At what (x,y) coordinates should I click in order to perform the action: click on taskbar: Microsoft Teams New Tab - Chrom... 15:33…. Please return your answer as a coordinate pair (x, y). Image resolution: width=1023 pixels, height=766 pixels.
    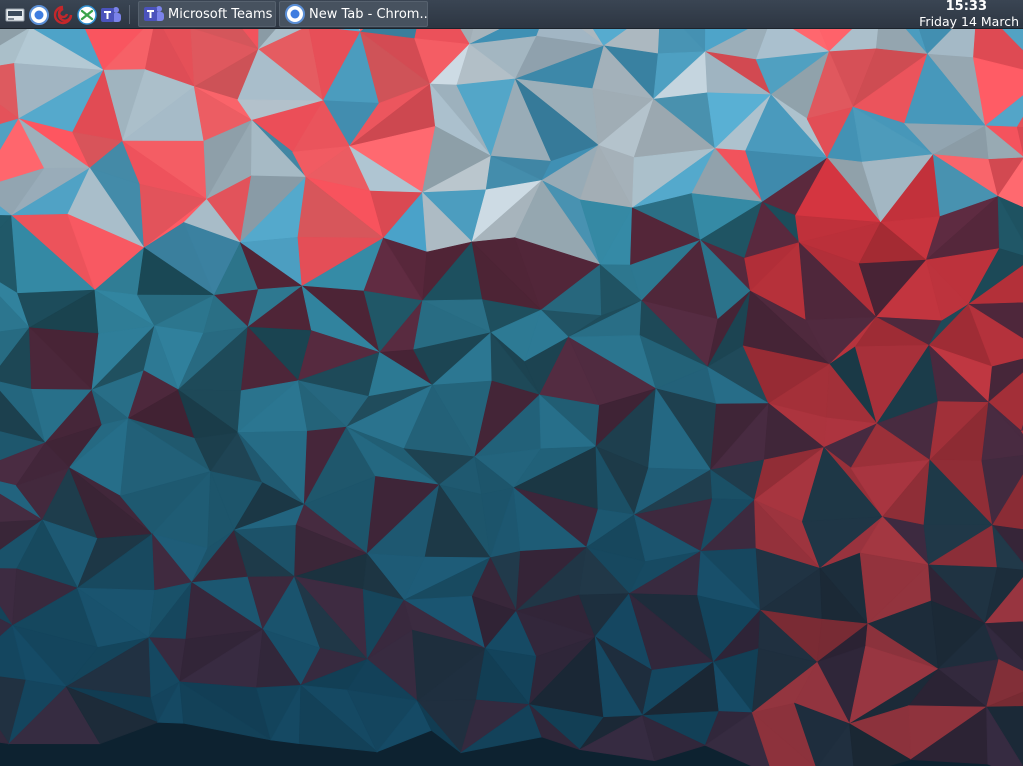
    Looking at the image, I should click on (511, 14).